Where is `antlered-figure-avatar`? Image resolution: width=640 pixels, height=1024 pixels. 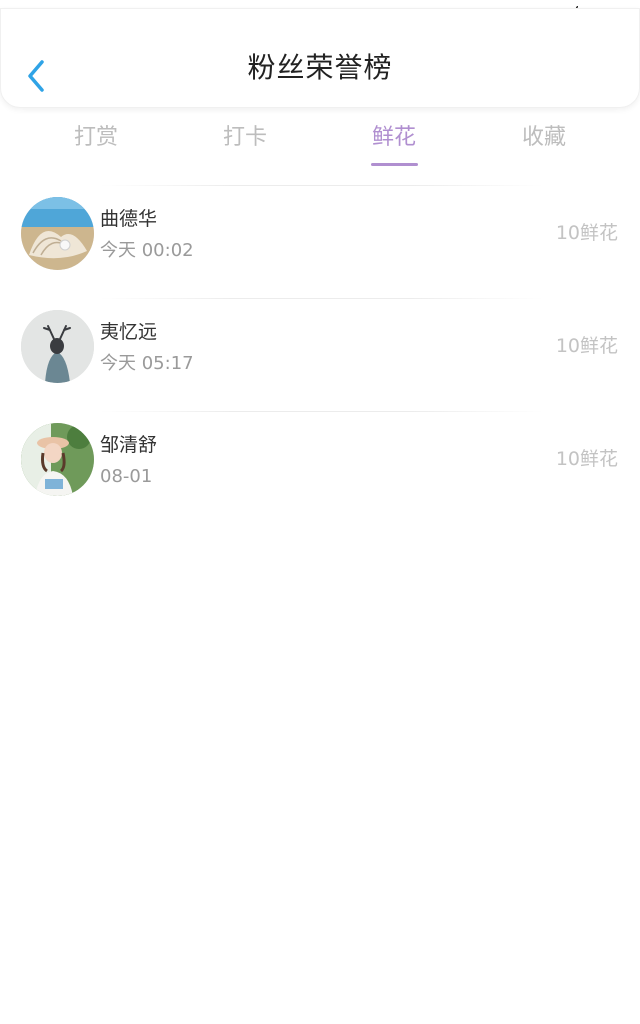 antlered-figure-avatar is located at coordinates (57, 346).